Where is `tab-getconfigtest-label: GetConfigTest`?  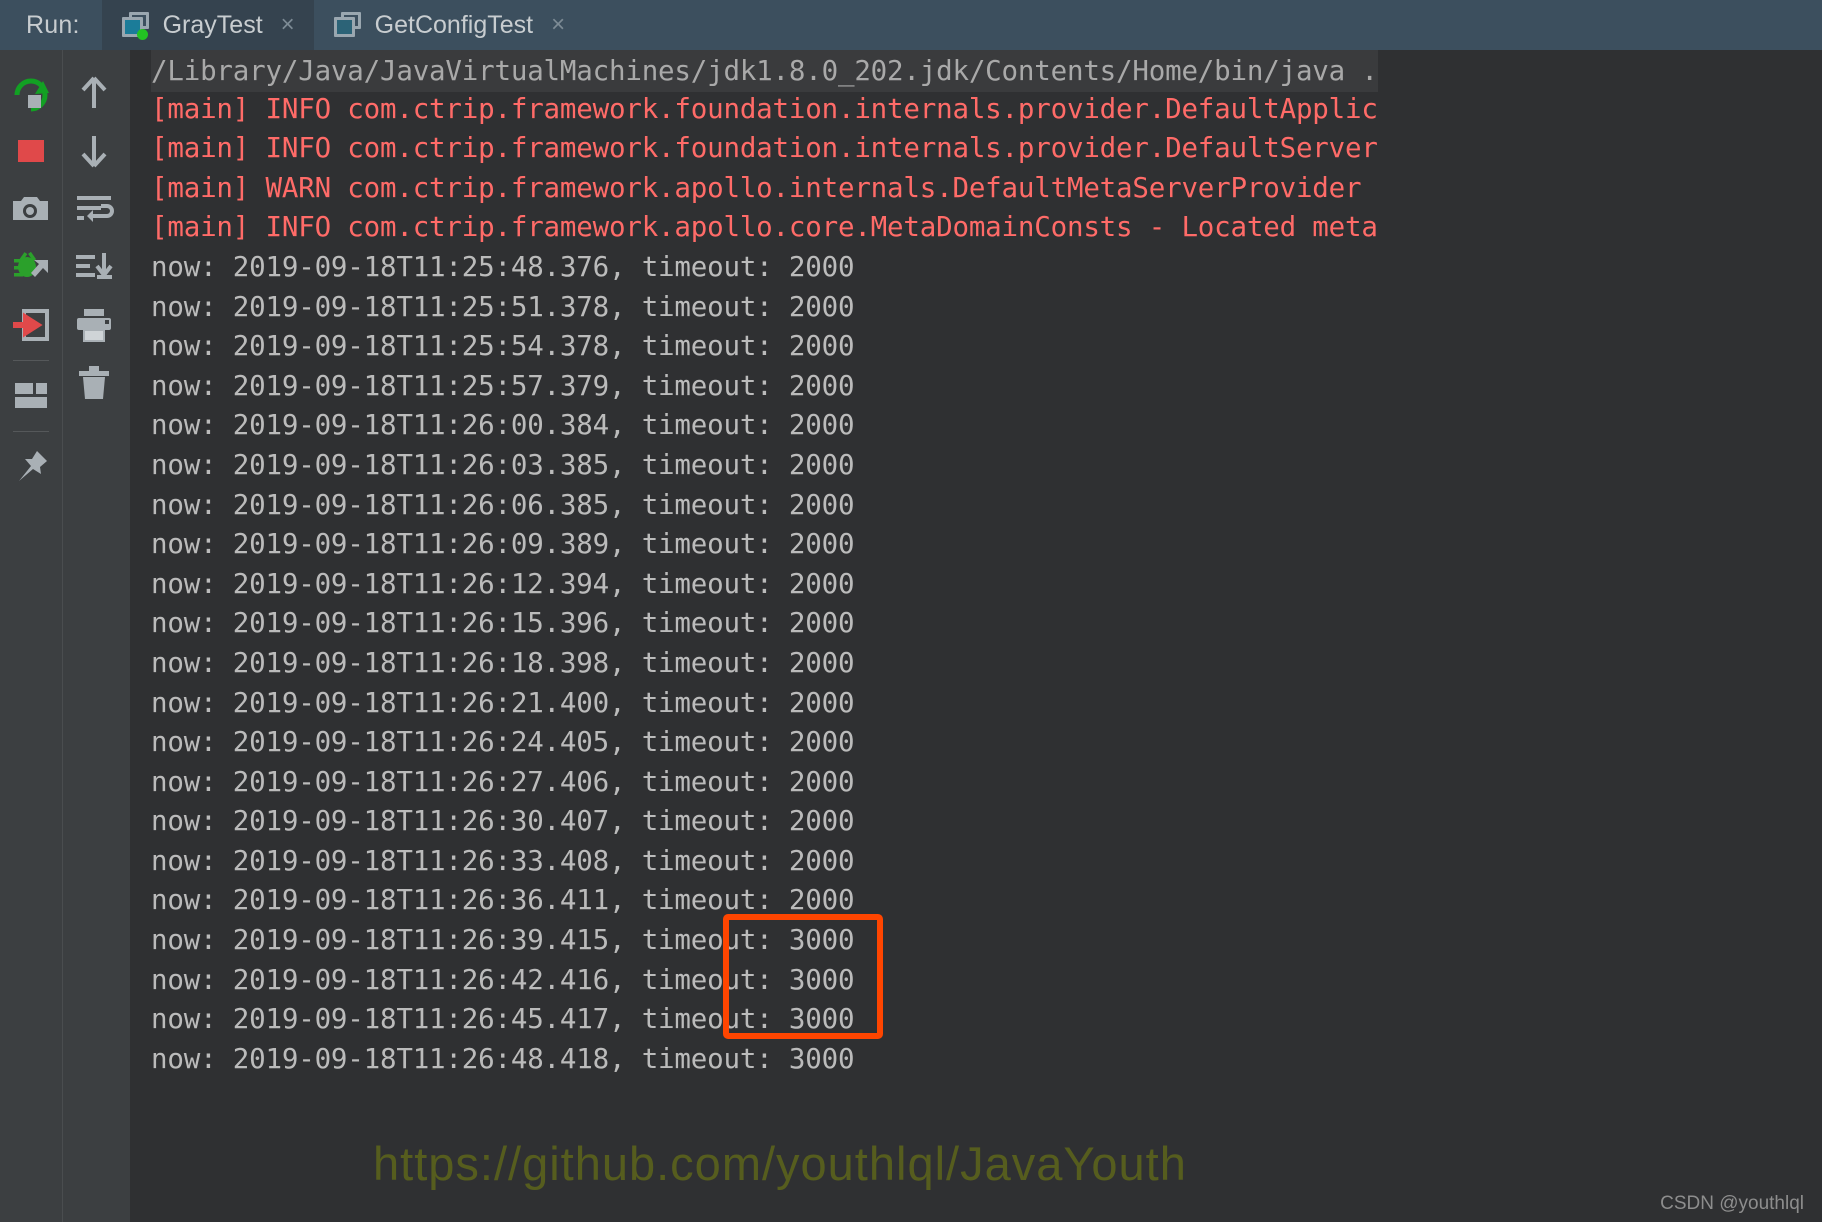 tab-getconfigtest-label: GetConfigTest is located at coordinates (454, 24).